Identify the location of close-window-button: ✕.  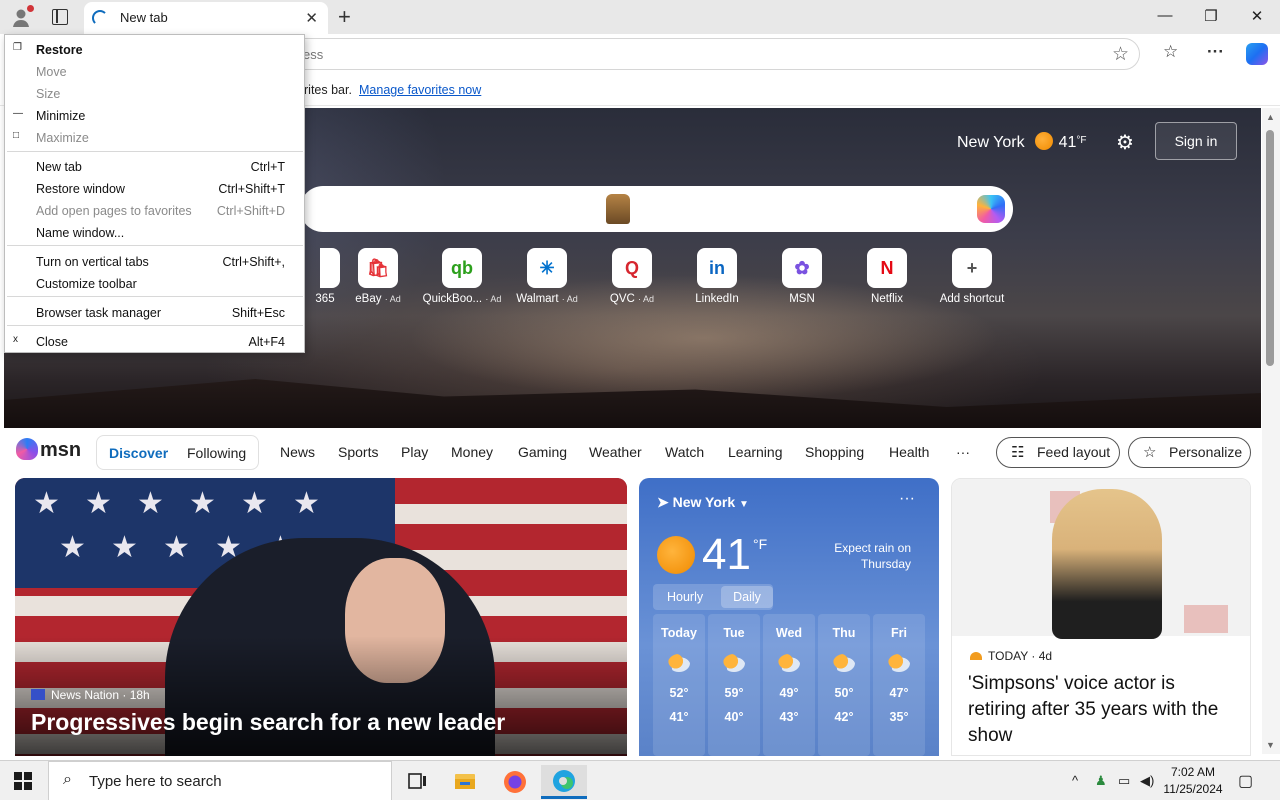
(1257, 16).